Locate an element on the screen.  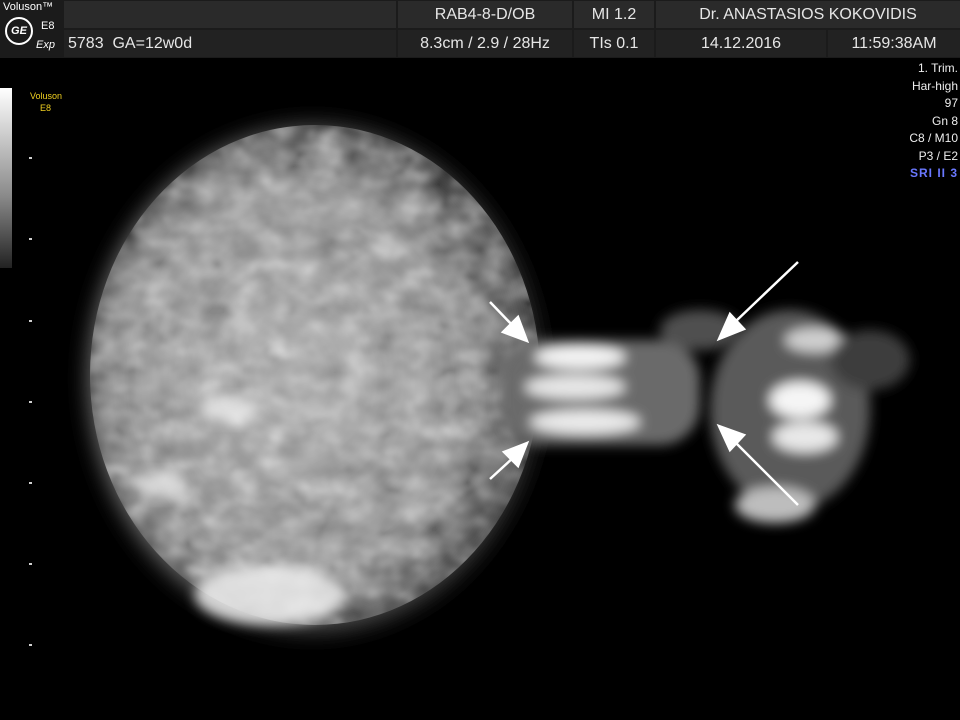
distal-structure-region is located at coordinates (810, 416).